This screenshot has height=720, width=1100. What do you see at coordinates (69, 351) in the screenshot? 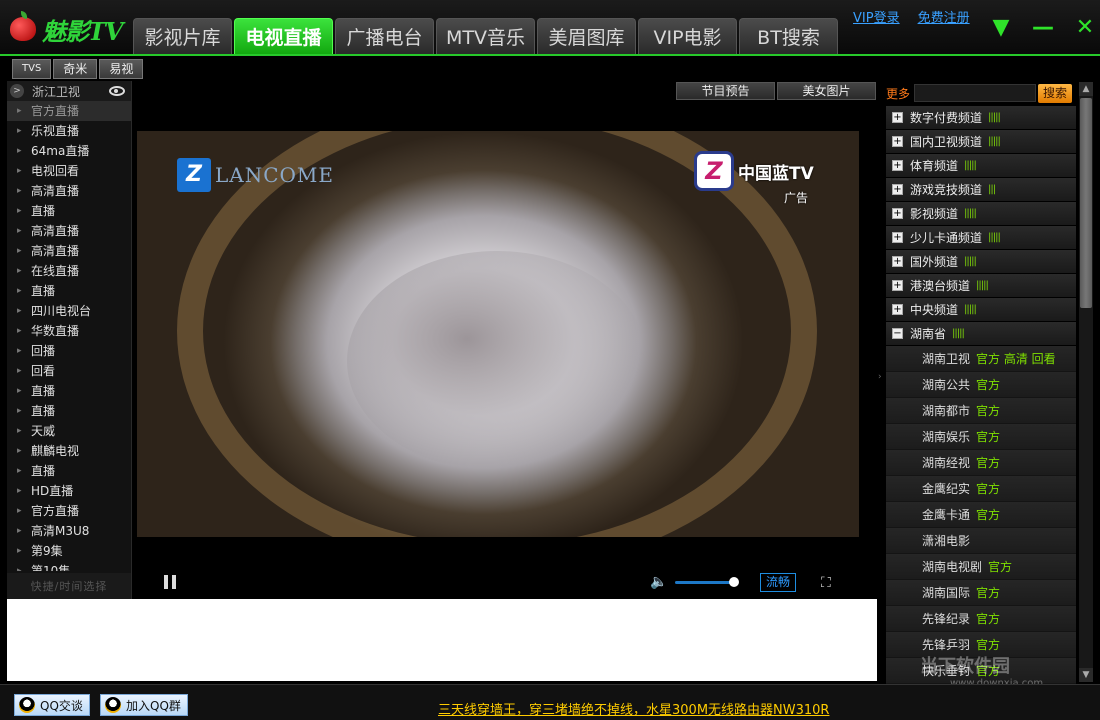
I see `source-item: 回播` at bounding box center [69, 351].